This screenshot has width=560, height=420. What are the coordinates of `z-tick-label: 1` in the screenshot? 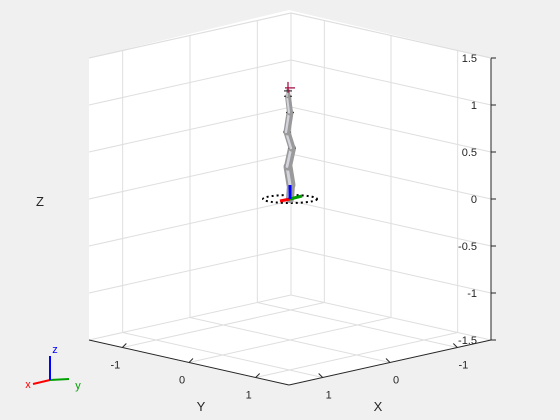 It's located at (474, 106).